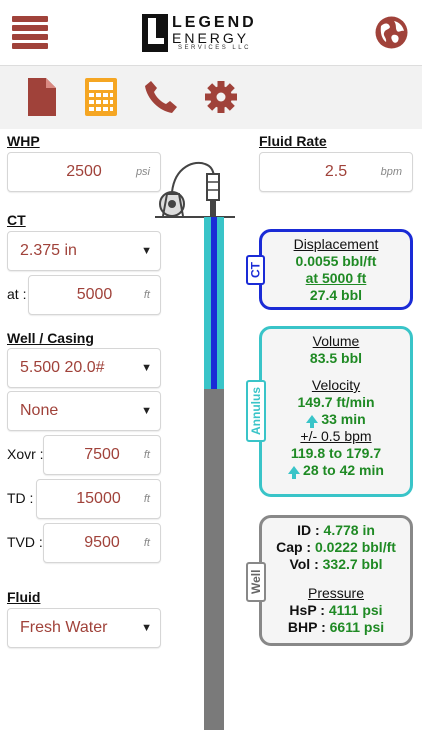 The image size is (422, 750). What do you see at coordinates (214, 303) in the screenshot?
I see `ct-string` at bounding box center [214, 303].